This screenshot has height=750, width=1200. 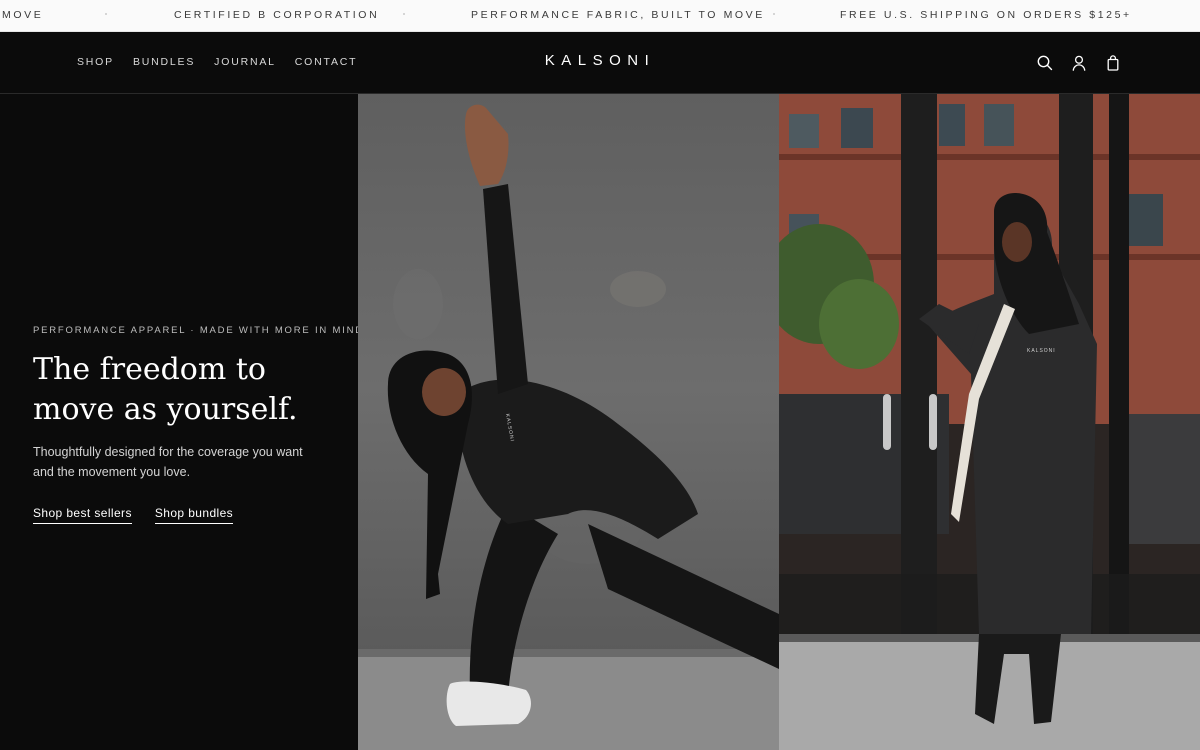 What do you see at coordinates (23, 15) in the screenshot?
I see `announcement-item: MOVE` at bounding box center [23, 15].